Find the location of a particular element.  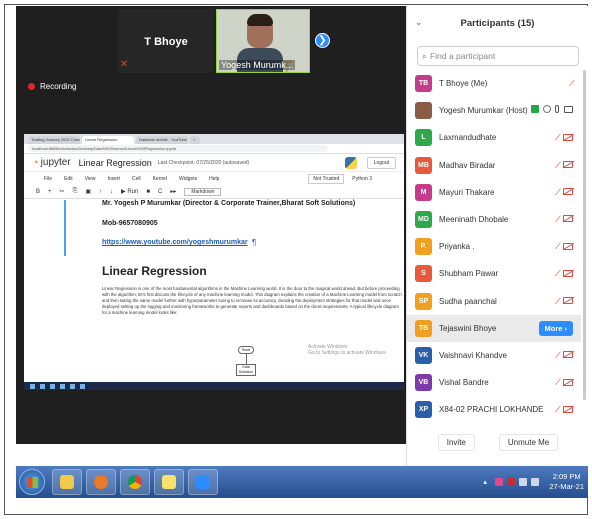

participant-row: Yogesh Murumkar (Host) is located at coordinates (494, 110).